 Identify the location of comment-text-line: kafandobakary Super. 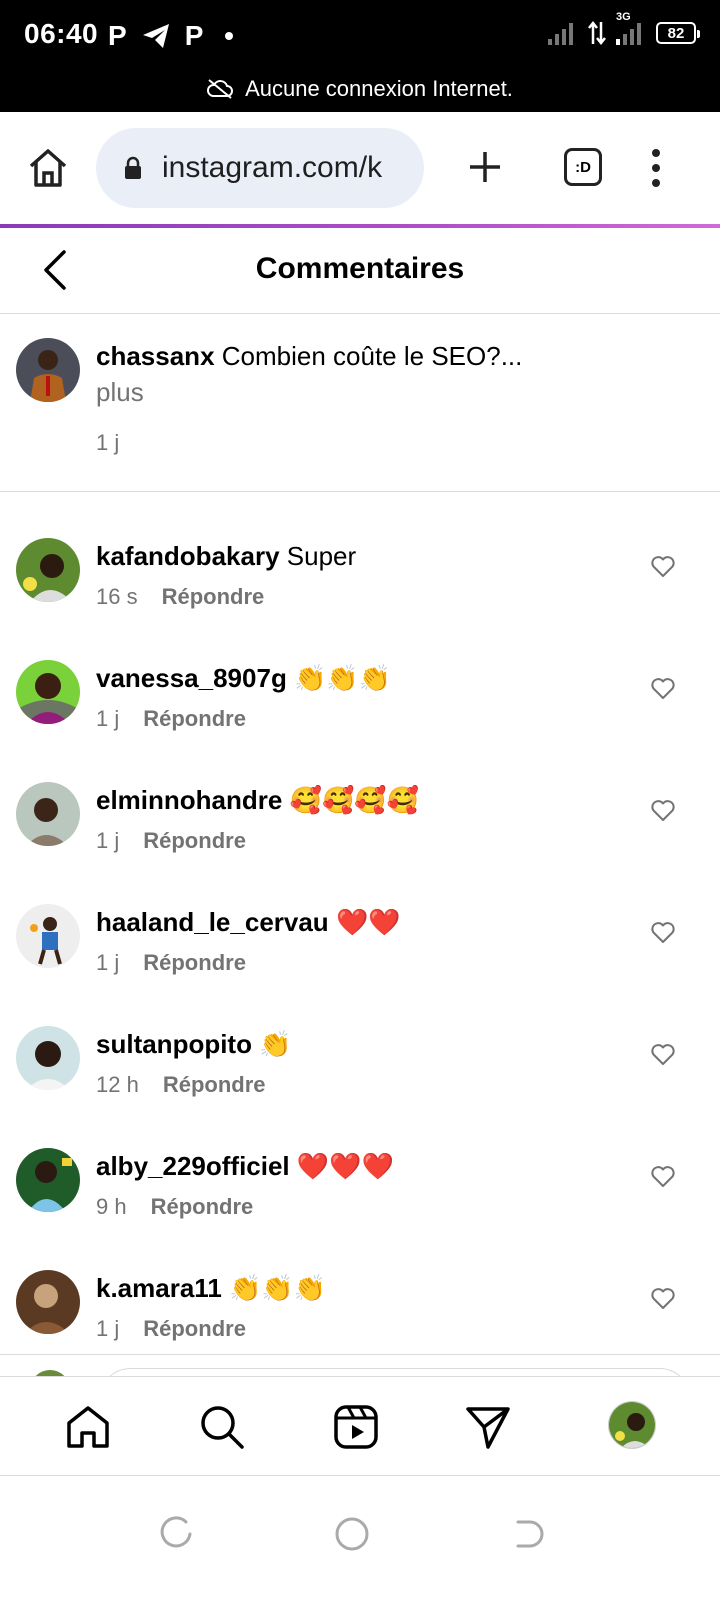
(226, 556).